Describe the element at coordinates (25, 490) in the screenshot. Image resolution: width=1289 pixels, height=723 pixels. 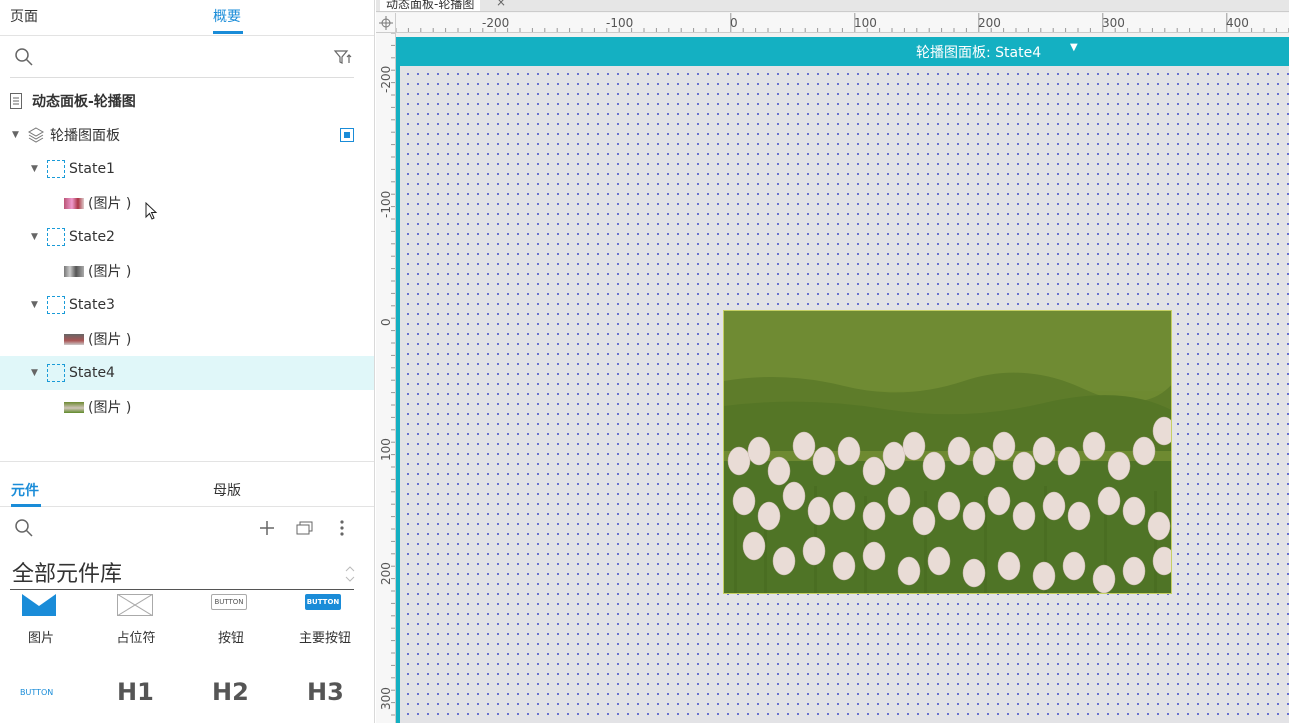
I see `tab-widgets: 元件` at that location.